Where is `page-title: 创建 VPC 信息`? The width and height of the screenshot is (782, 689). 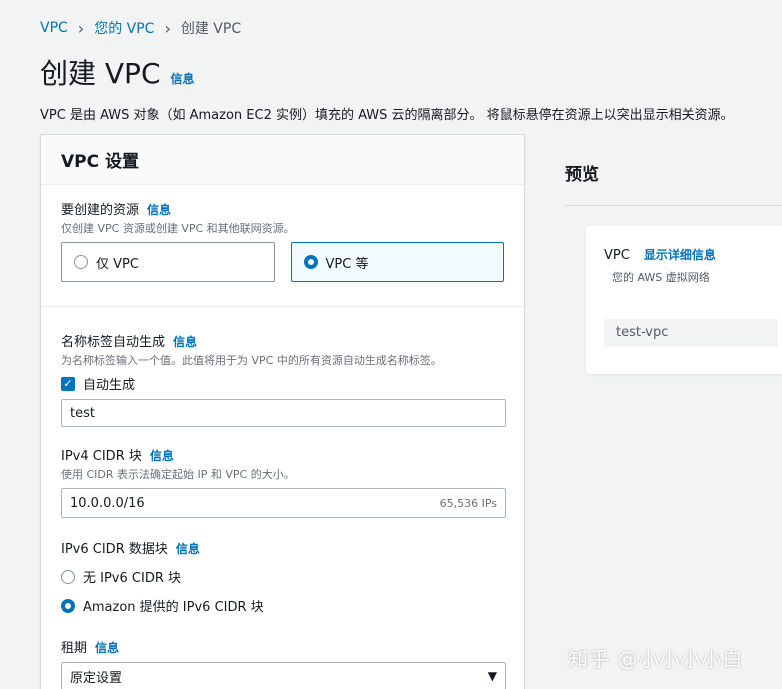
page-title: 创建 VPC 信息 is located at coordinates (117, 72).